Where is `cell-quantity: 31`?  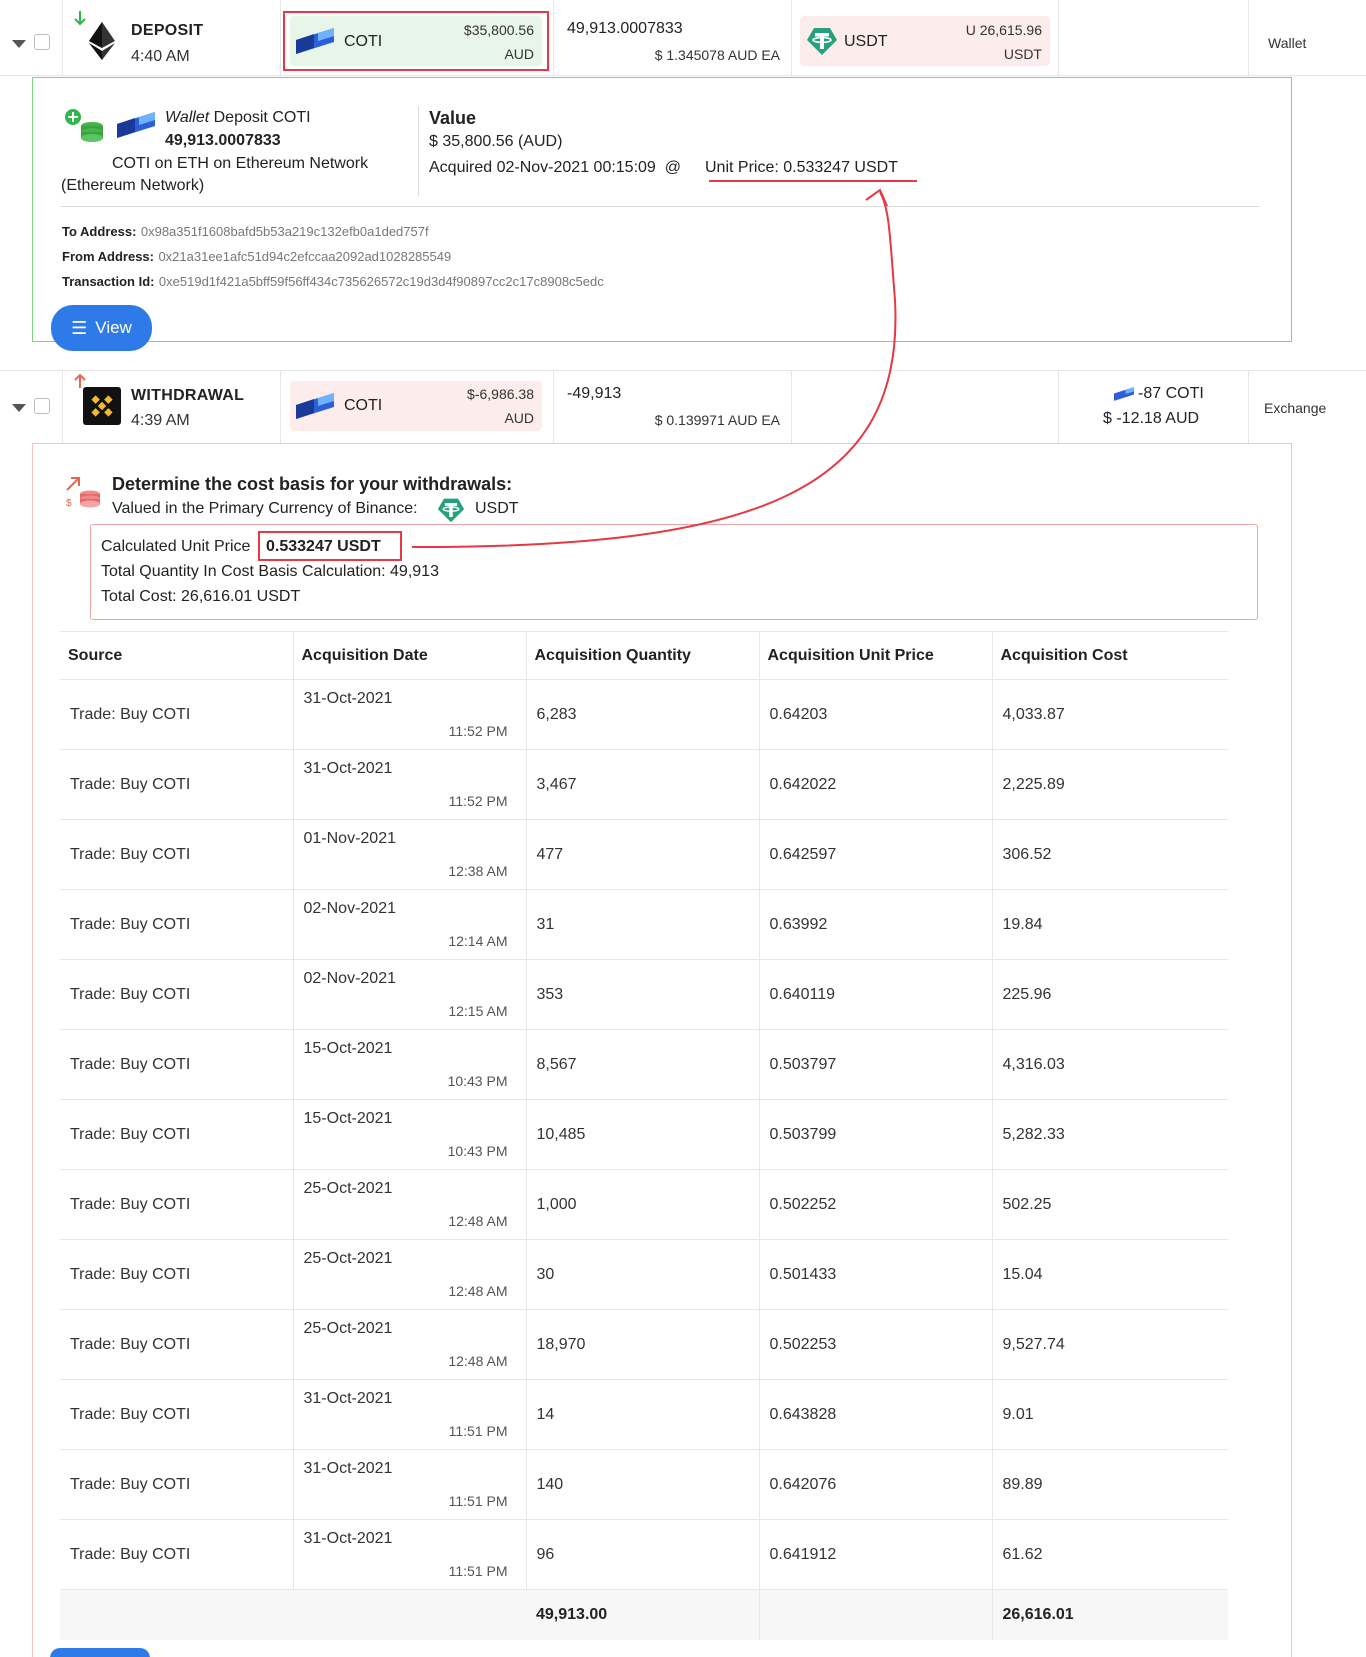 cell-quantity: 31 is located at coordinates (643, 924).